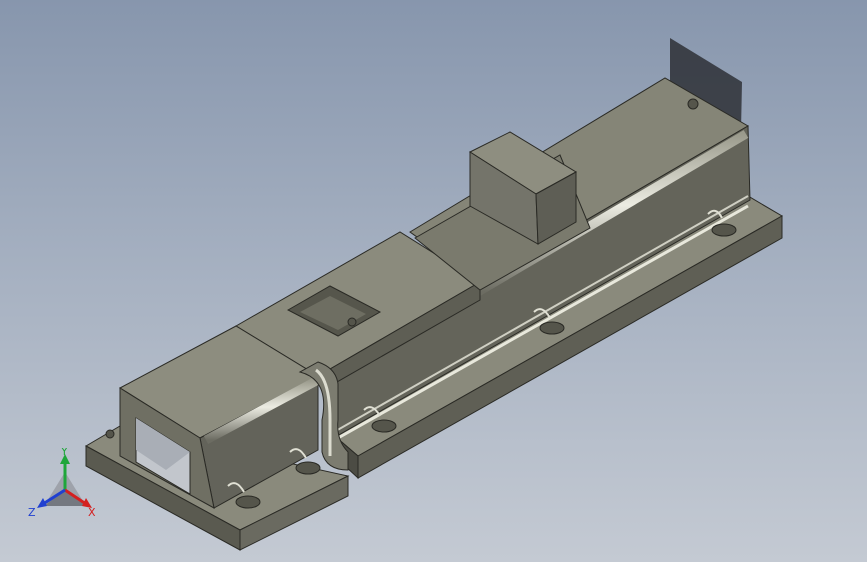 The image size is (867, 562). What do you see at coordinates (32, 512) in the screenshot?
I see `z-axis-label: Z` at bounding box center [32, 512].